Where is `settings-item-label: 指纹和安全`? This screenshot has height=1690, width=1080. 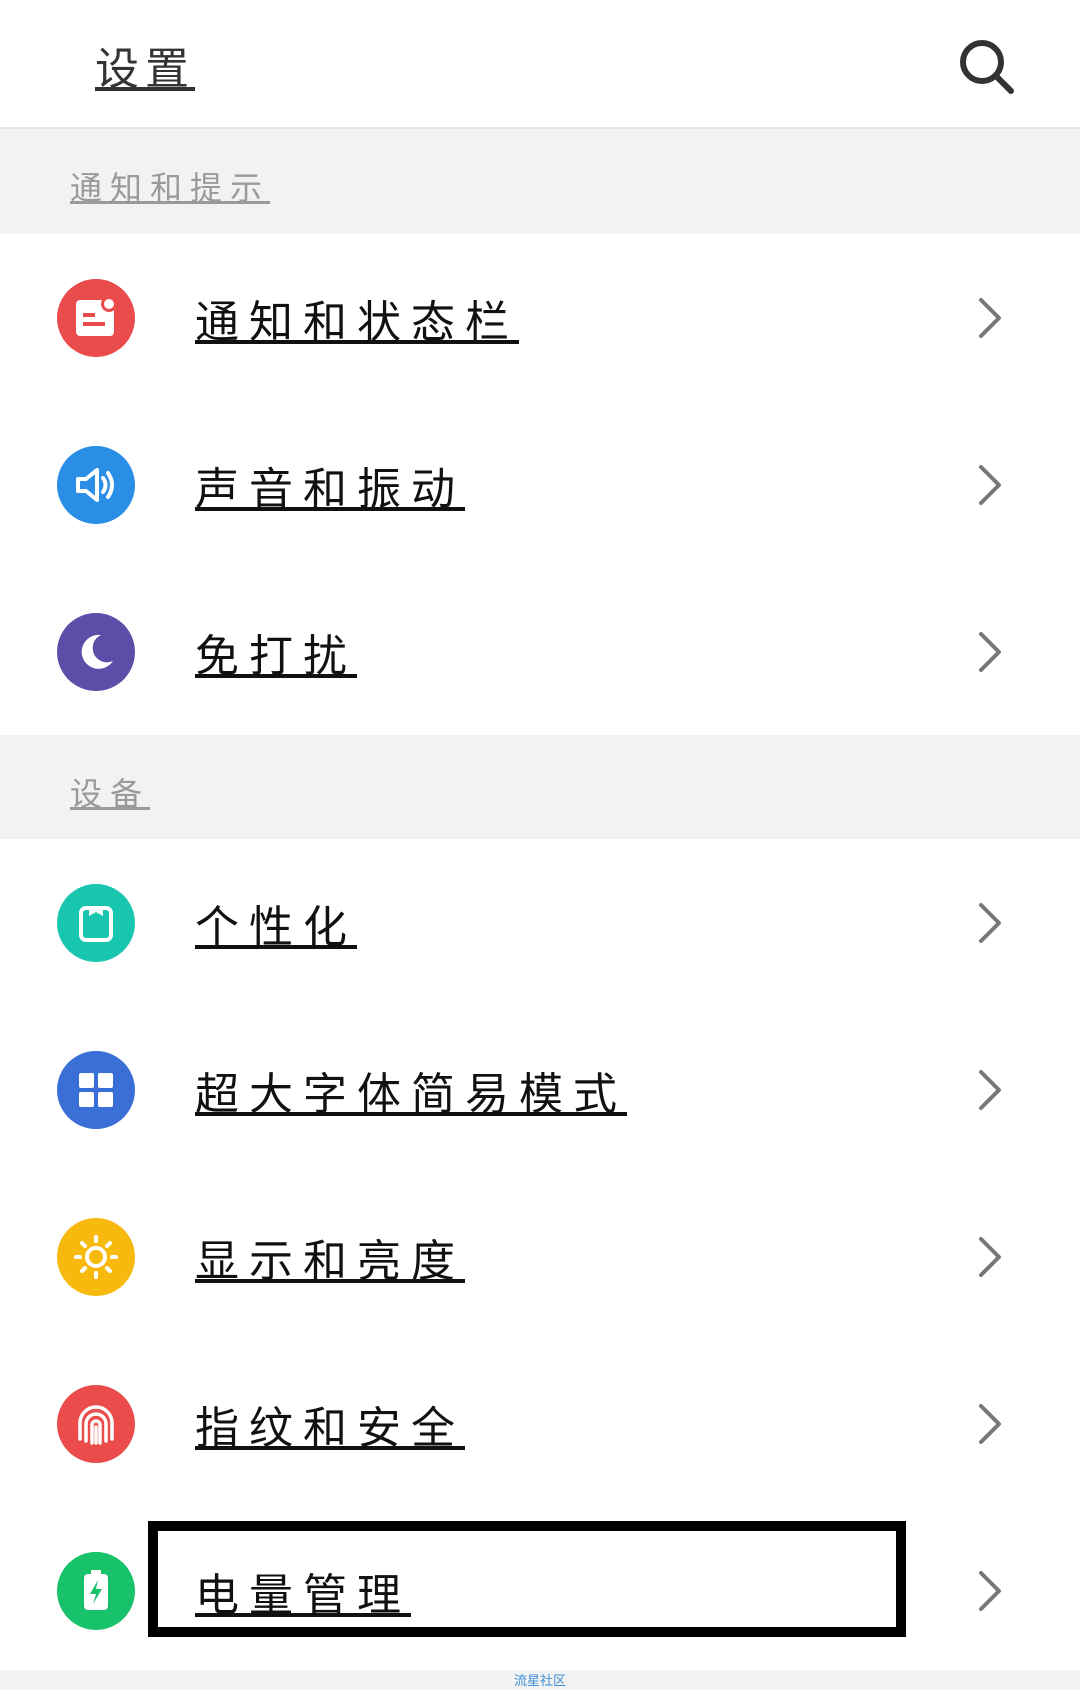 settings-item-label: 指纹和安全 is located at coordinates (330, 1428).